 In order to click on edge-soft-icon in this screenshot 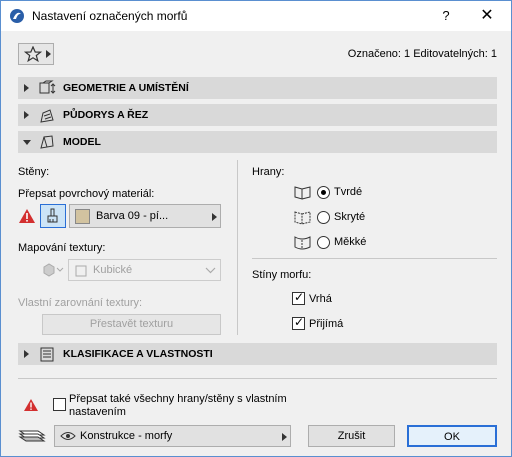, I will do `click(302, 243)`.